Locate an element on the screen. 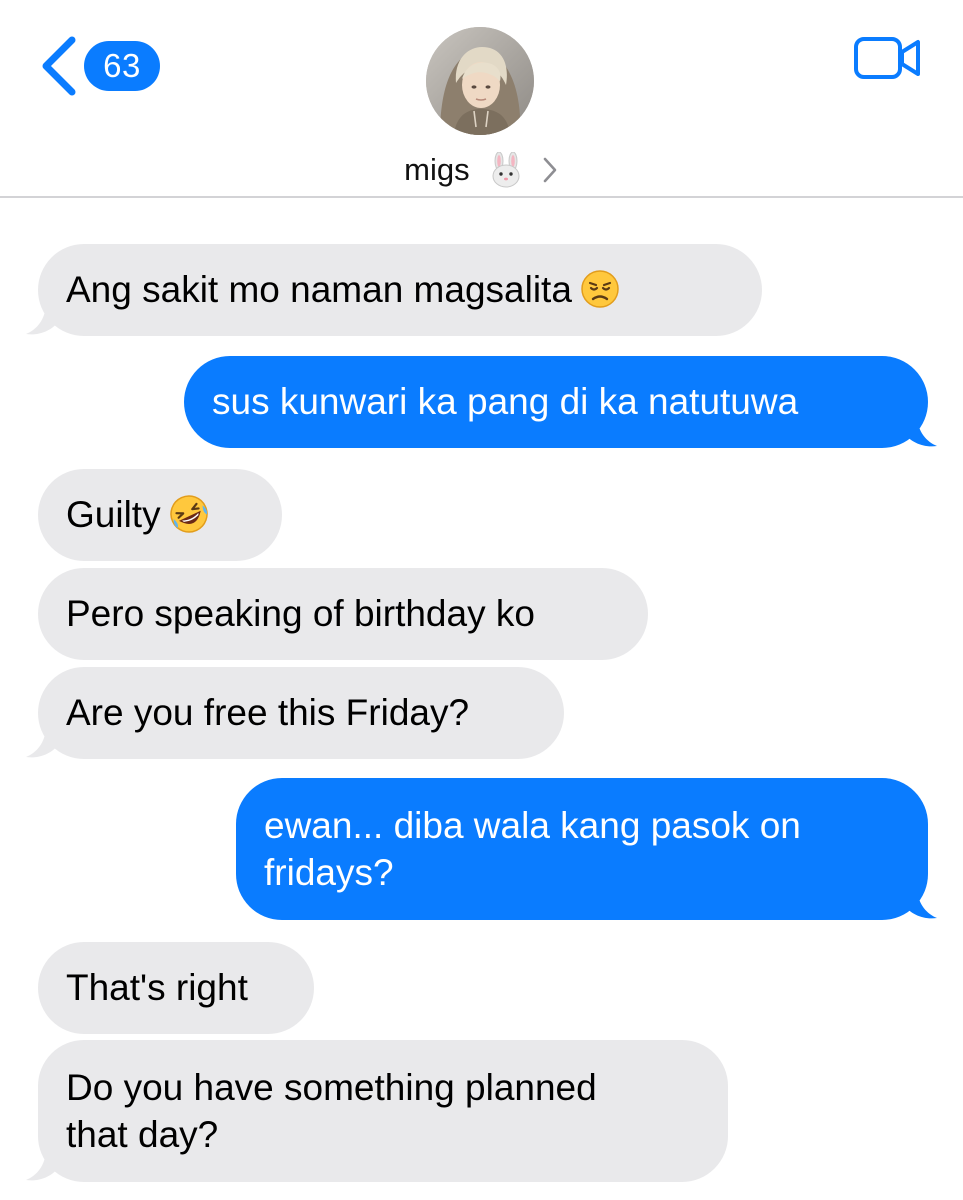  incoming-message-bubble: That's right is located at coordinates (176, 988).